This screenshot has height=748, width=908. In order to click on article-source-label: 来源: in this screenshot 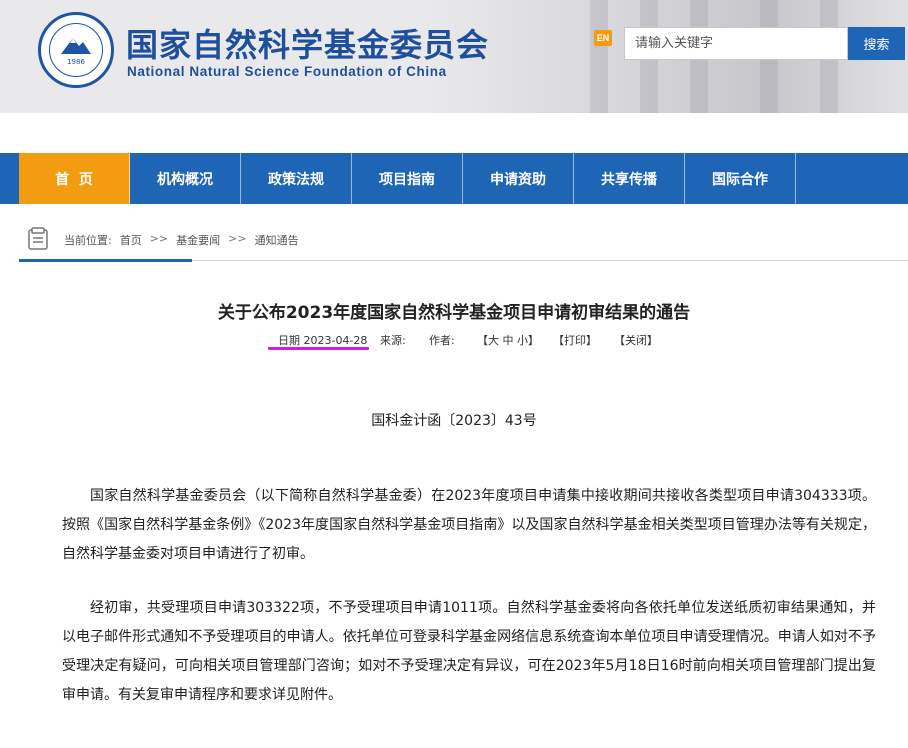, I will do `click(393, 340)`.